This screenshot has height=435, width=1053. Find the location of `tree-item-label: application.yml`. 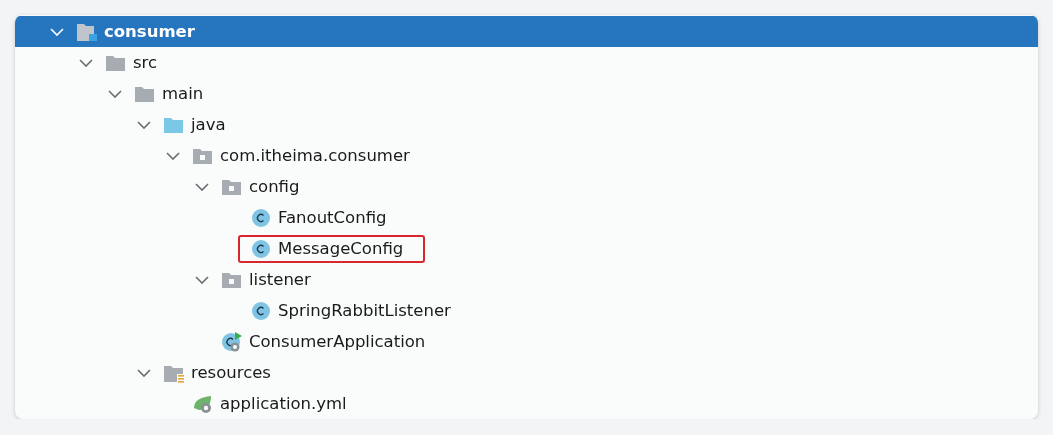

tree-item-label: application.yml is located at coordinates (283, 403).